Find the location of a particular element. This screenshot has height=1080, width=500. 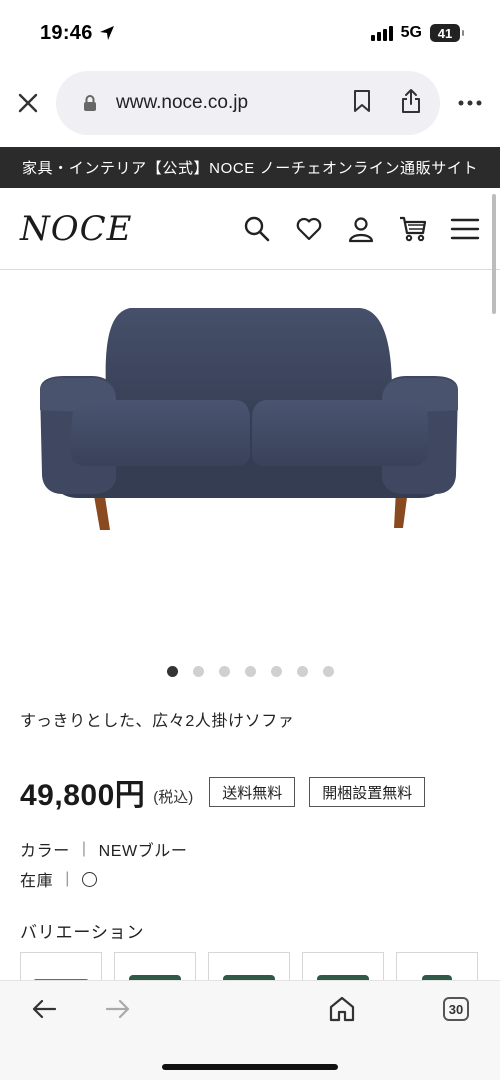

heart-icon is located at coordinates (309, 229).